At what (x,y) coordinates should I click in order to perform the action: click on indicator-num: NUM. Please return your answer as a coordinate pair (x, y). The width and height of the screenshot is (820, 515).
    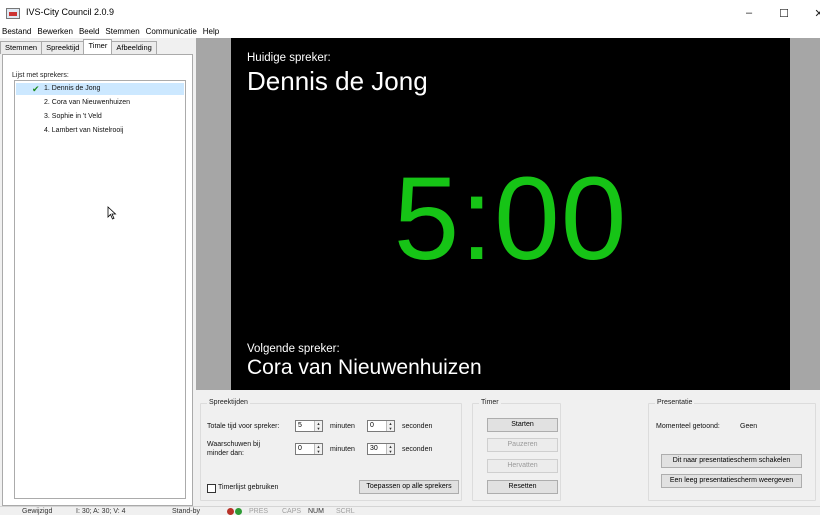
    Looking at the image, I should click on (316, 511).